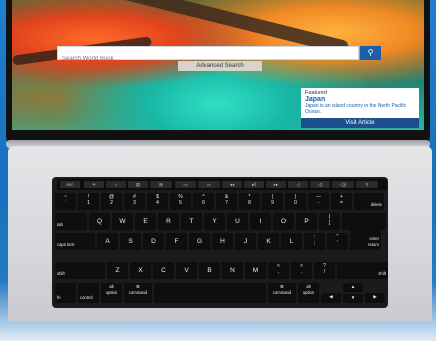  I want to click on option-right-key: alt option, so click(308, 293).